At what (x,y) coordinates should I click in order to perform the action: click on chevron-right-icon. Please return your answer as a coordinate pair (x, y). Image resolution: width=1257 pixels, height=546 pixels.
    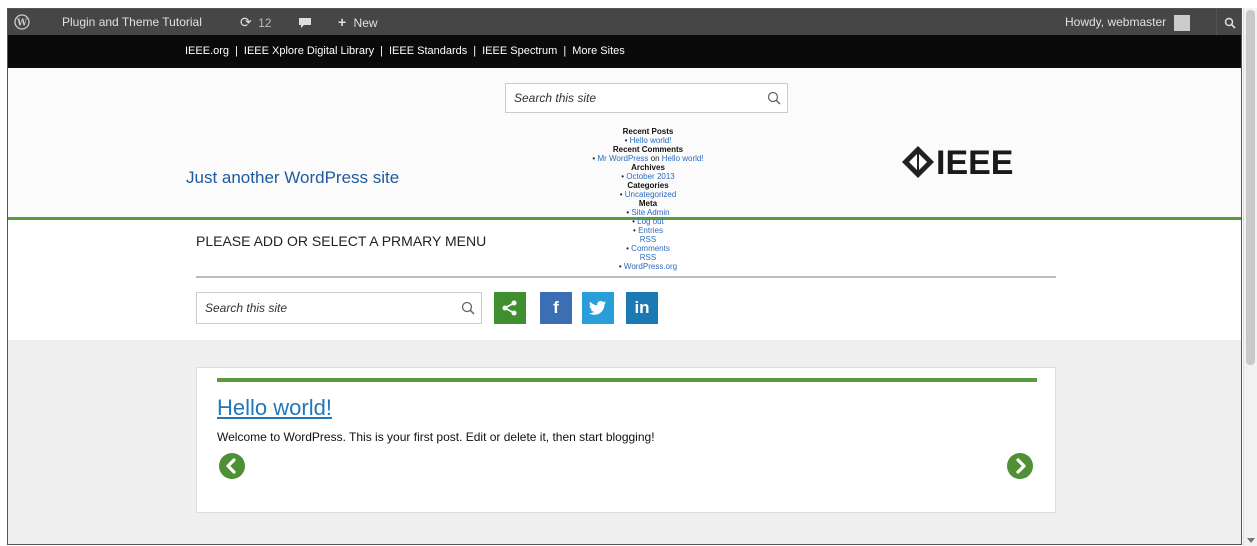
    Looking at the image, I should click on (1021, 466).